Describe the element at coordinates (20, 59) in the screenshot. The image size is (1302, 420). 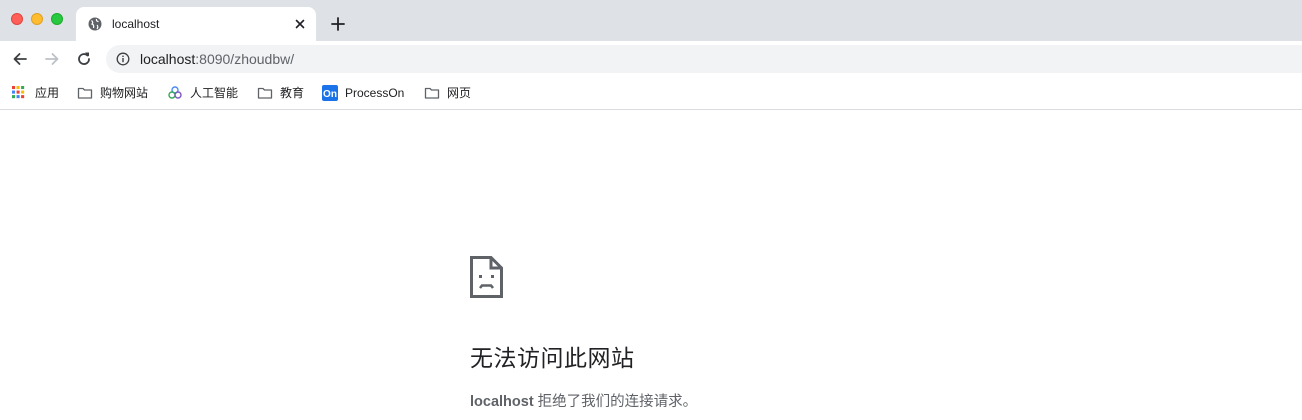
I see `back-arrow-icon` at that location.